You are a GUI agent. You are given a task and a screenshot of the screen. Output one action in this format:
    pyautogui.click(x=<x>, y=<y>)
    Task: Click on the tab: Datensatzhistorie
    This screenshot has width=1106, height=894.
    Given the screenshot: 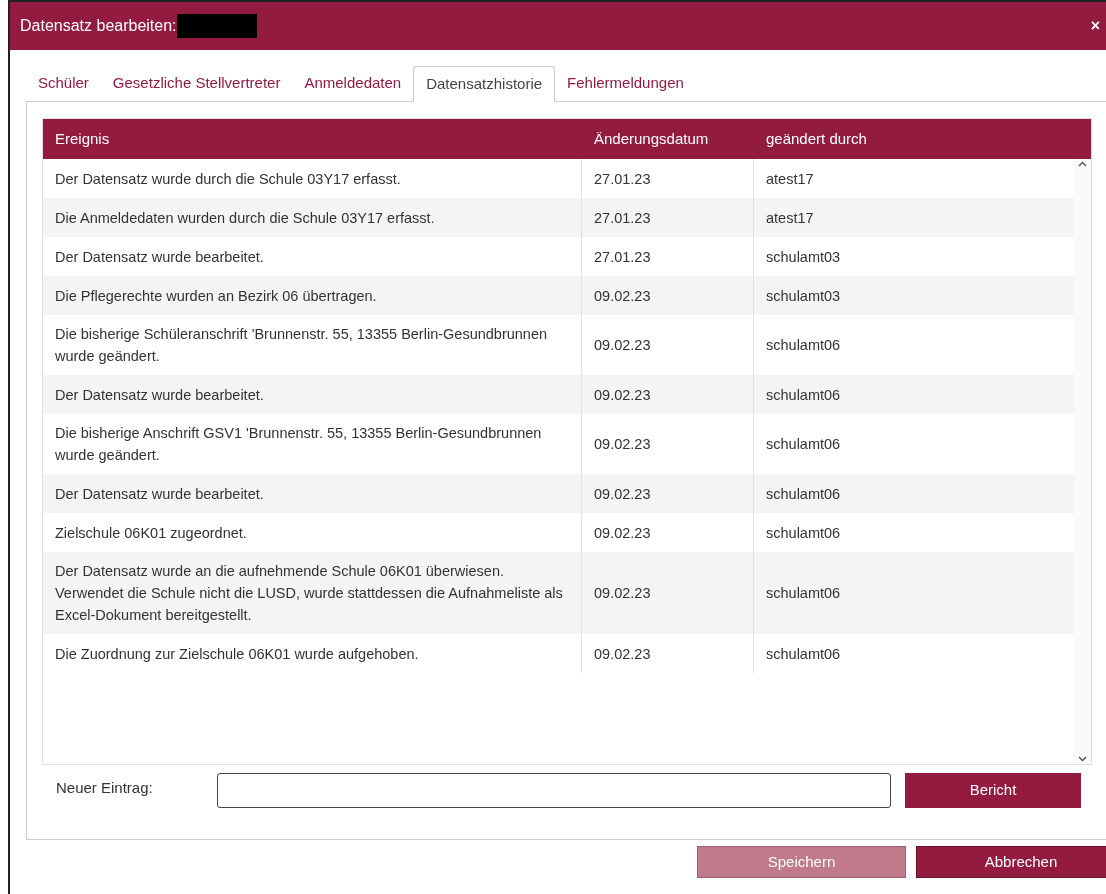 What is the action you would take?
    pyautogui.click(x=484, y=84)
    